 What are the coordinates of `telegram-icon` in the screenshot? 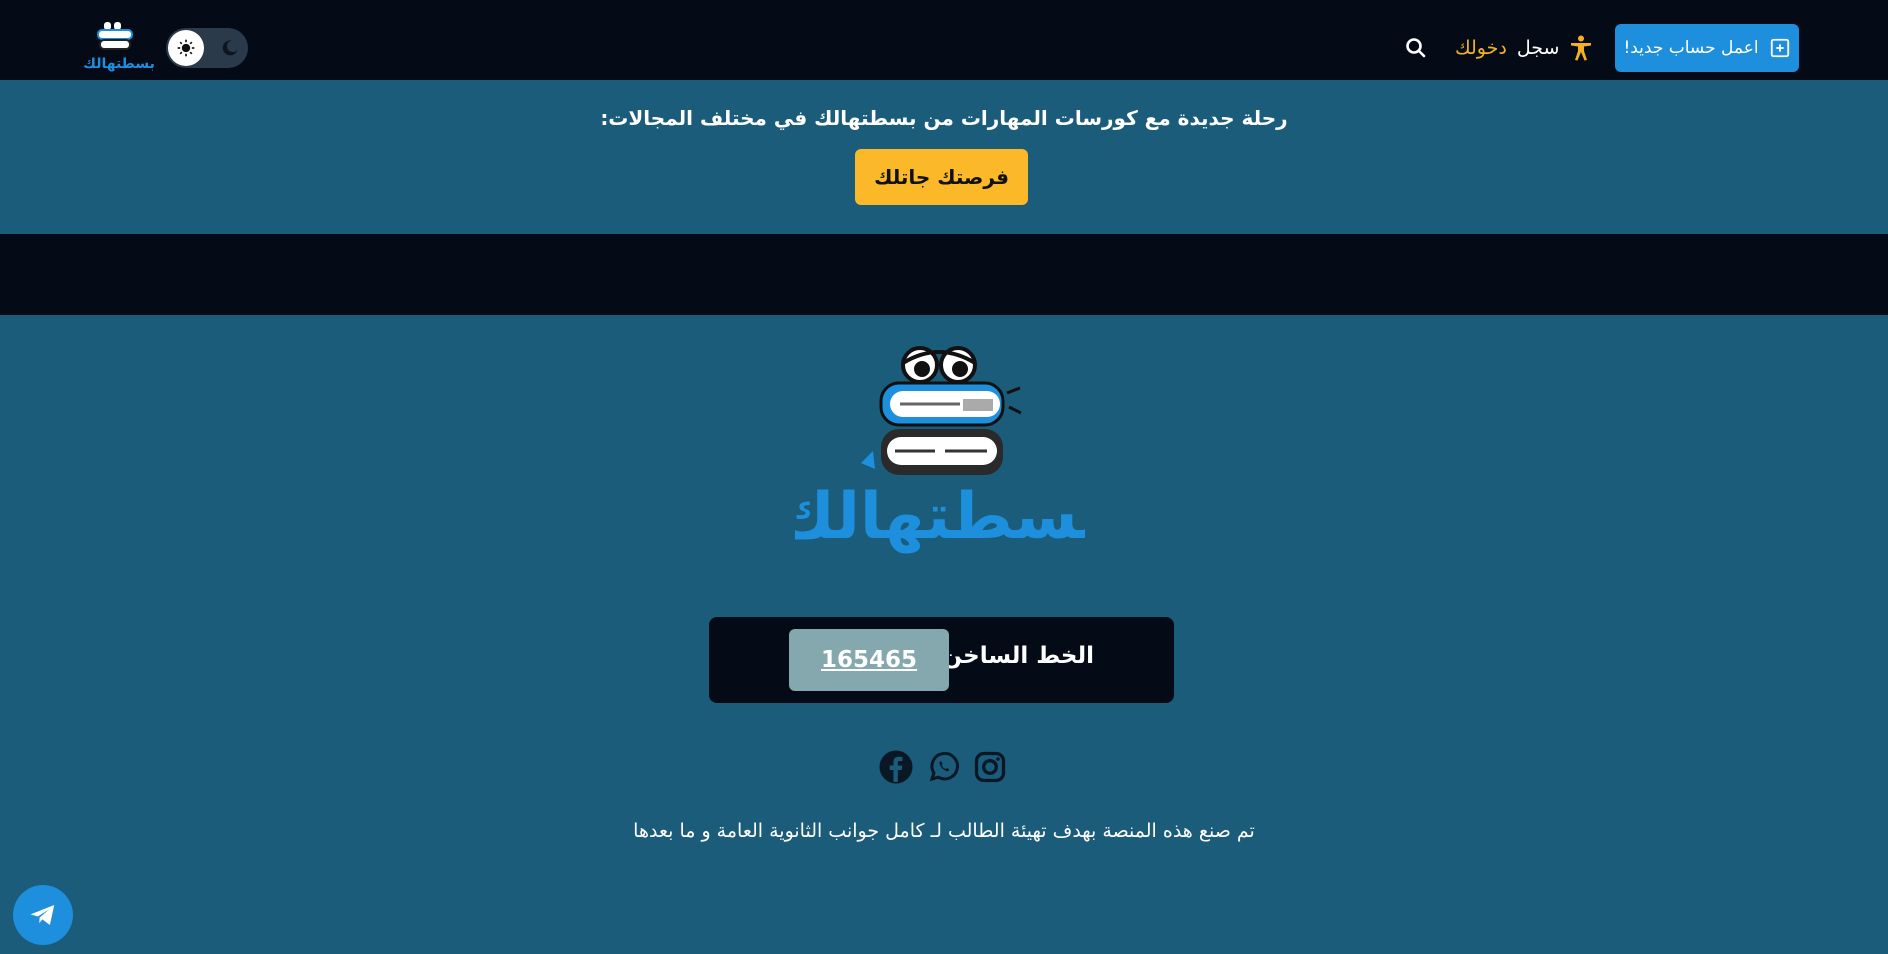 It's located at (42, 915).